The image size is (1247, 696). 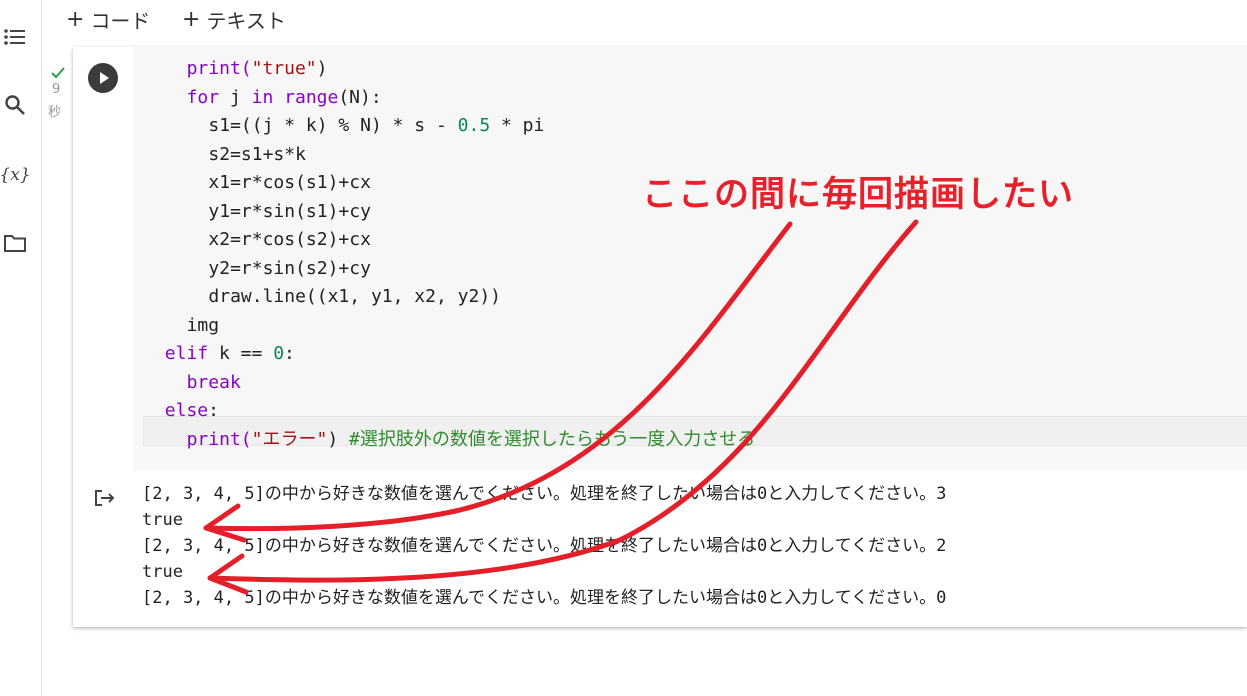 I want to click on arrow-1-head, so click(x=225, y=523).